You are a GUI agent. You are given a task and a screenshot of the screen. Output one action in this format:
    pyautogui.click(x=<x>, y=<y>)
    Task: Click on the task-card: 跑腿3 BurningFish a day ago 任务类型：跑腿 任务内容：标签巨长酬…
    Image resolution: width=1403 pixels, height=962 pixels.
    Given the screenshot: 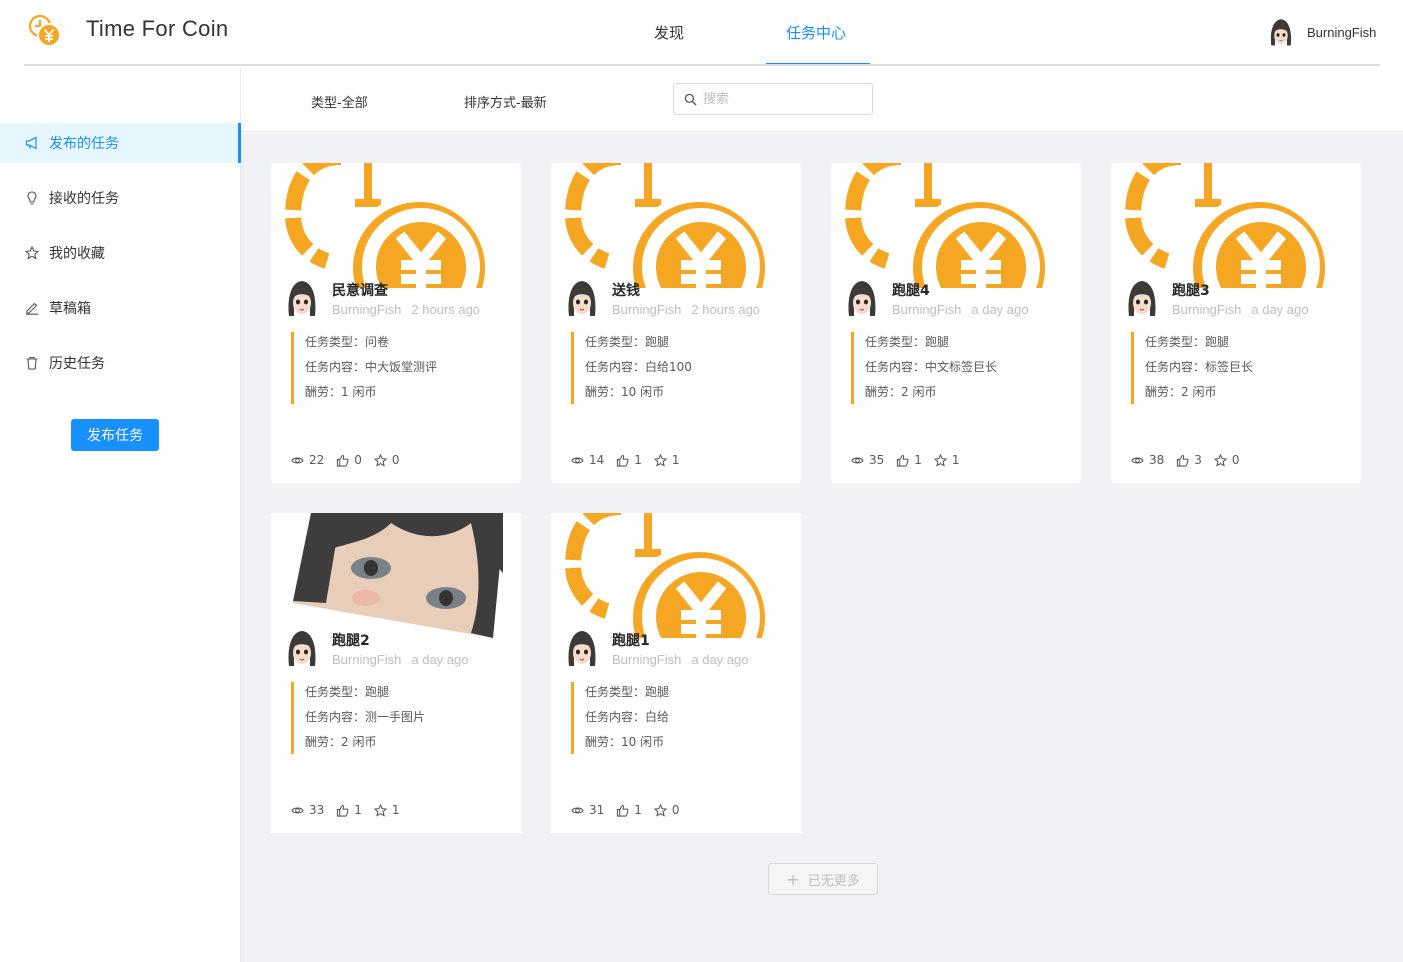 What is the action you would take?
    pyautogui.click(x=1236, y=323)
    